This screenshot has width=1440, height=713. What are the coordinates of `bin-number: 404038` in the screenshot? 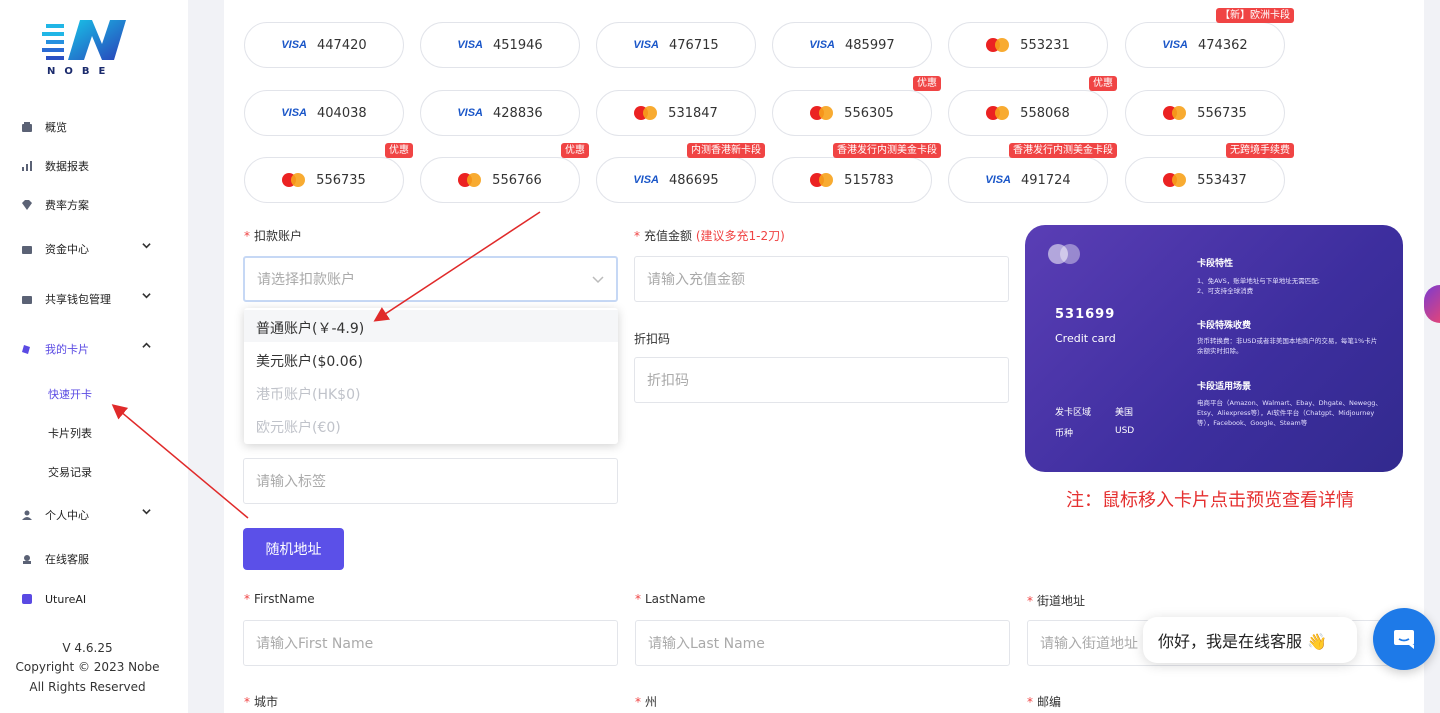 It's located at (342, 113).